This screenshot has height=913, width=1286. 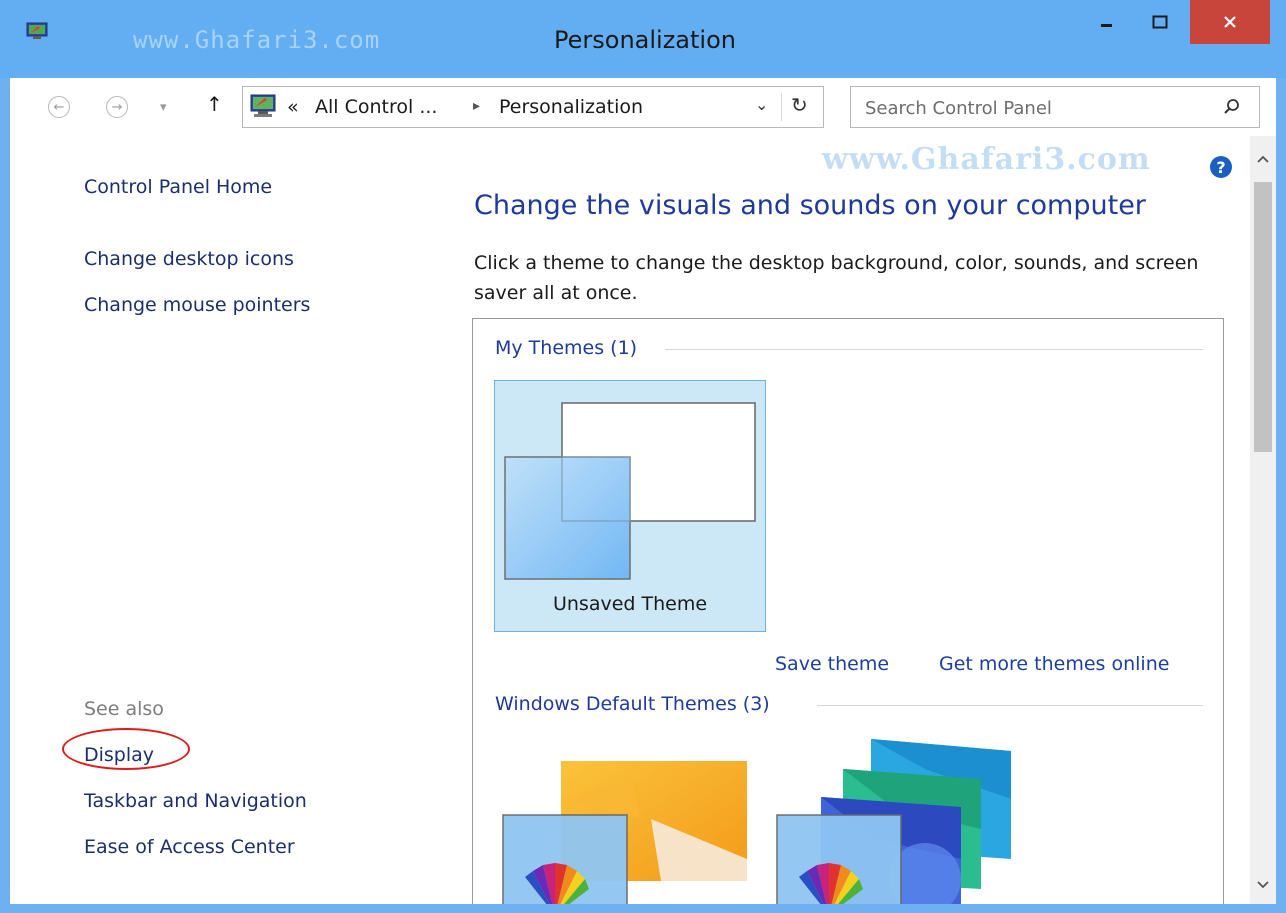 I want to click on vertical-scrollbar, so click(x=1263, y=520).